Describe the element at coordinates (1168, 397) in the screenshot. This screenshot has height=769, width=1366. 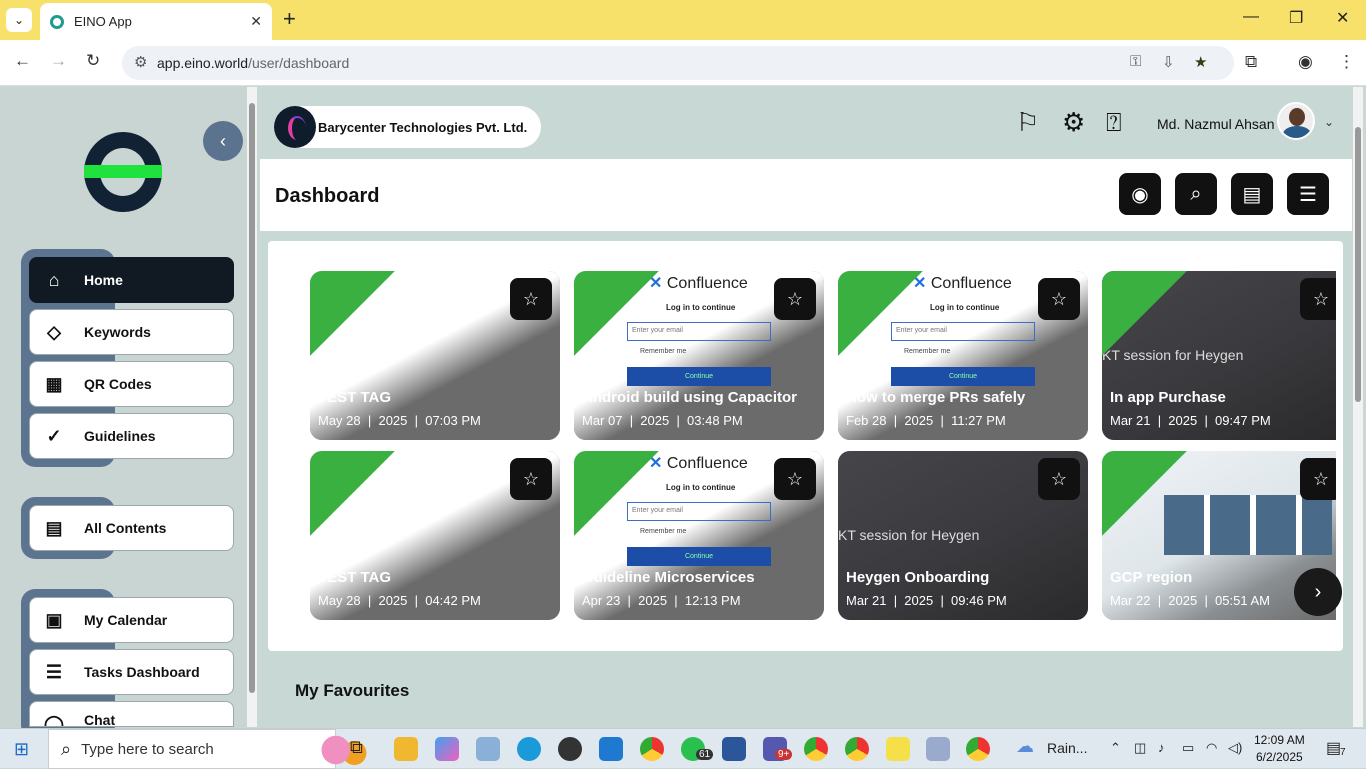
I see `card-title: In app Purchase` at that location.